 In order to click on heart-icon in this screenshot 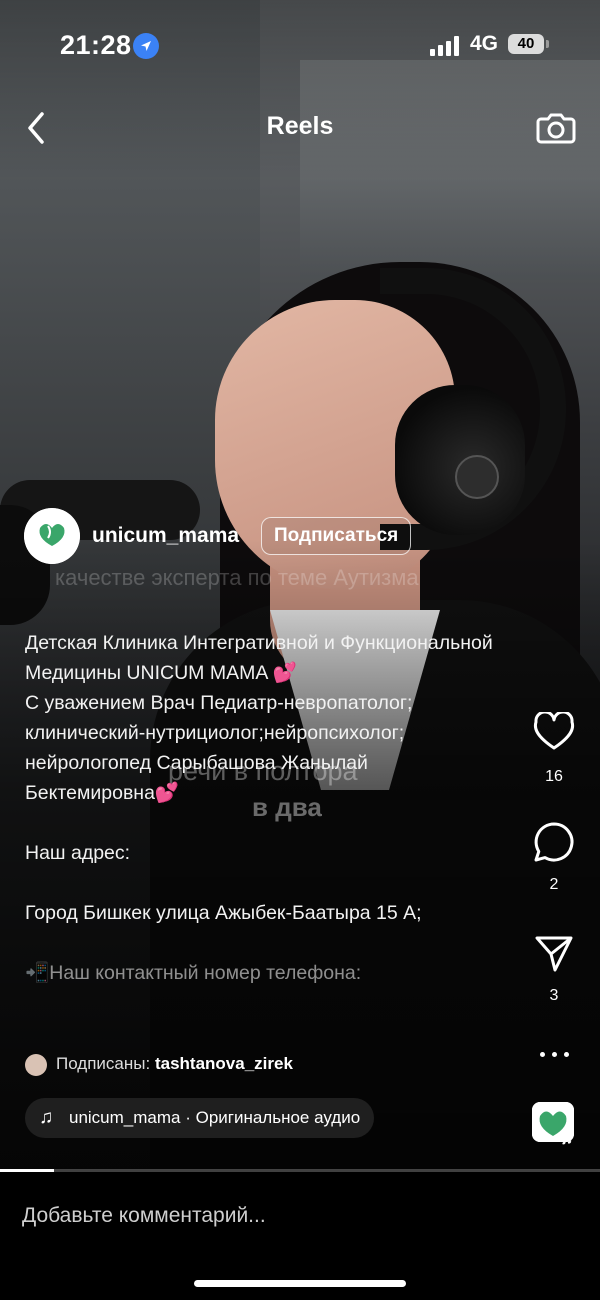, I will do `click(554, 730)`.